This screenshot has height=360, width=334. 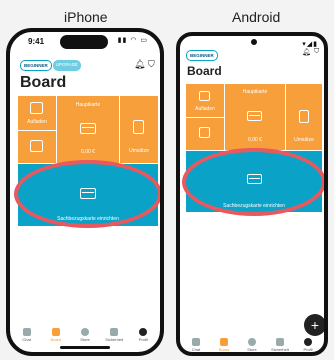 I want to click on camera-hole, so click(x=254, y=42).